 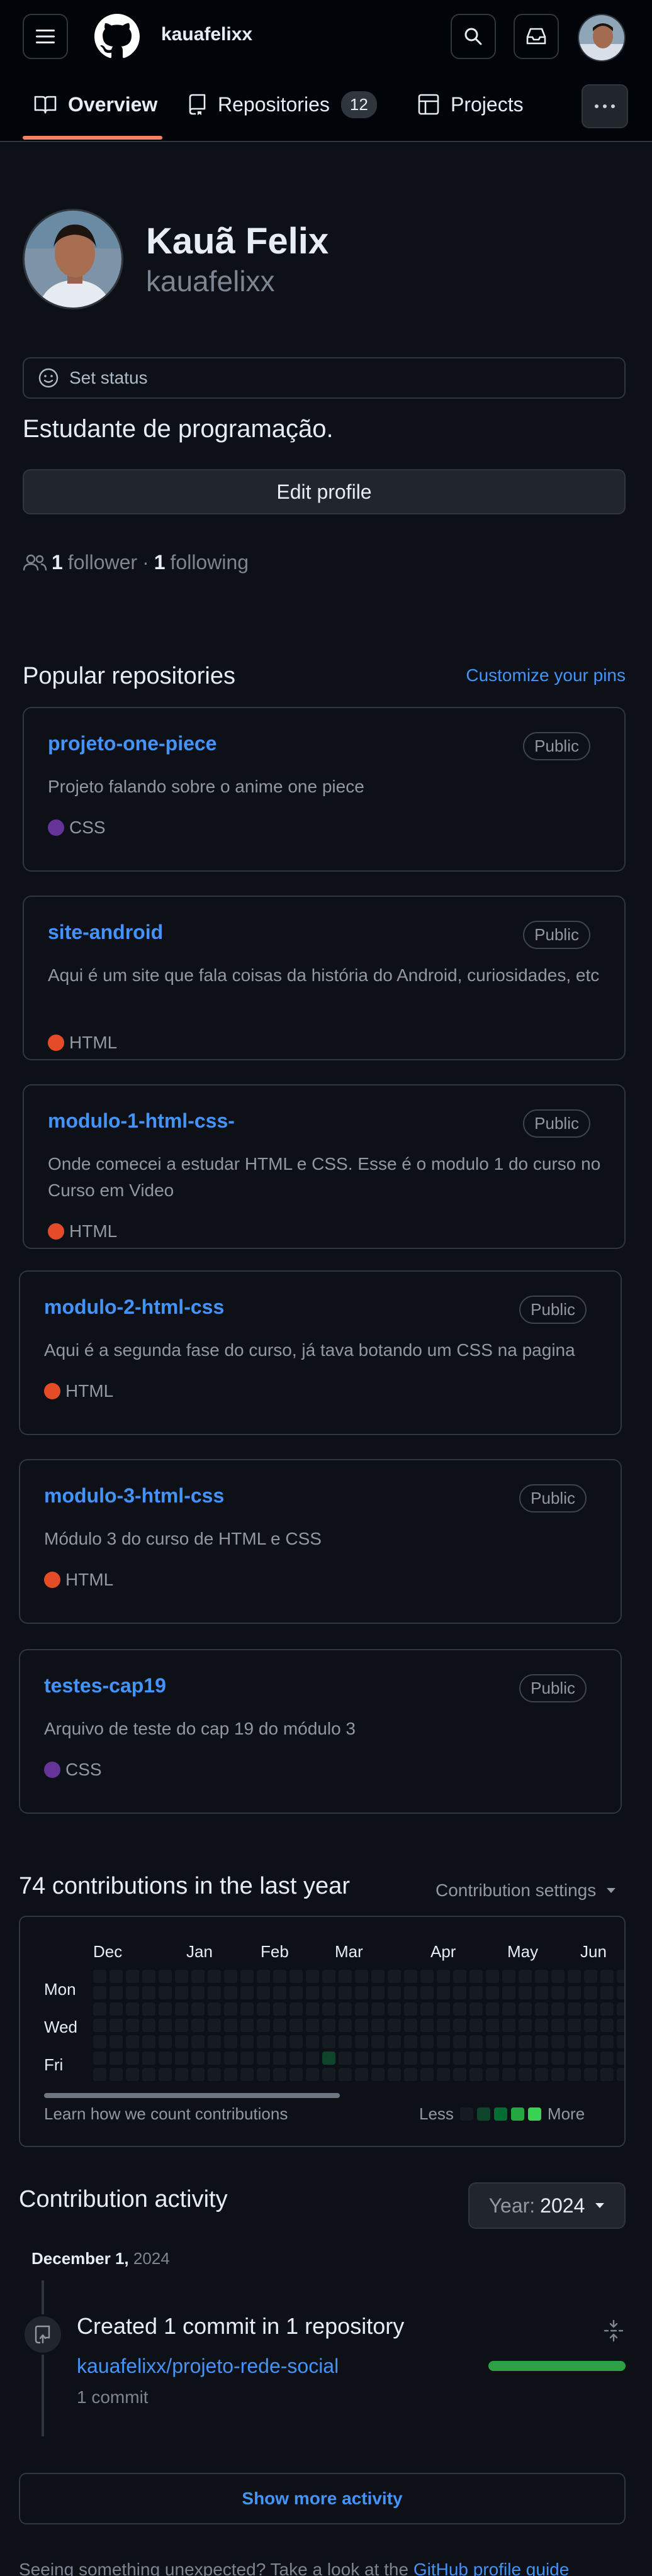 What do you see at coordinates (134, 1307) in the screenshot?
I see `repo-name-link: modulo-2-html-css` at bounding box center [134, 1307].